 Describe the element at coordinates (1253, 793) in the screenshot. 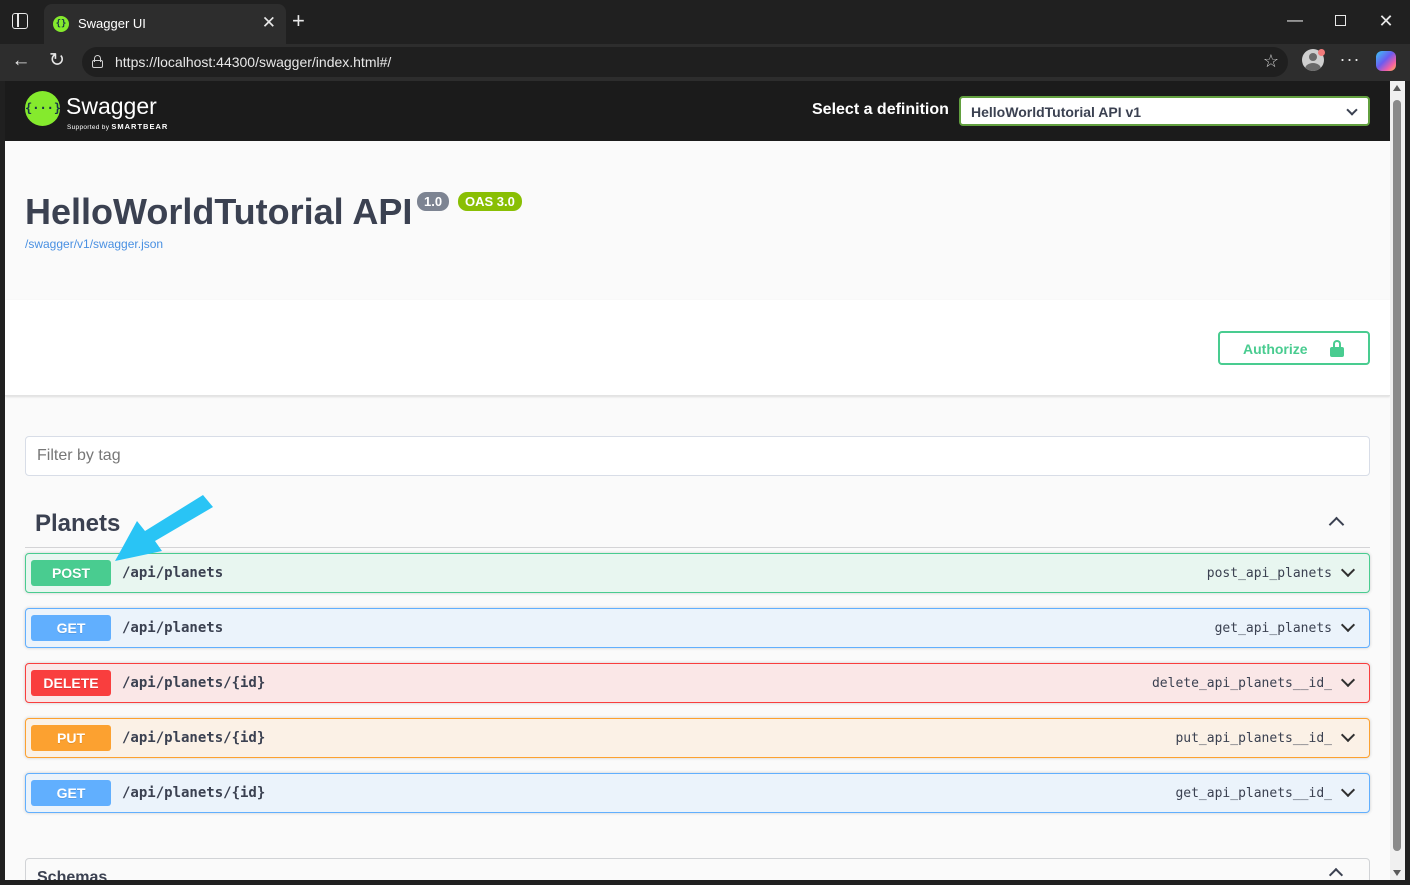

I see `operation-id: get_api_planets__id_` at that location.